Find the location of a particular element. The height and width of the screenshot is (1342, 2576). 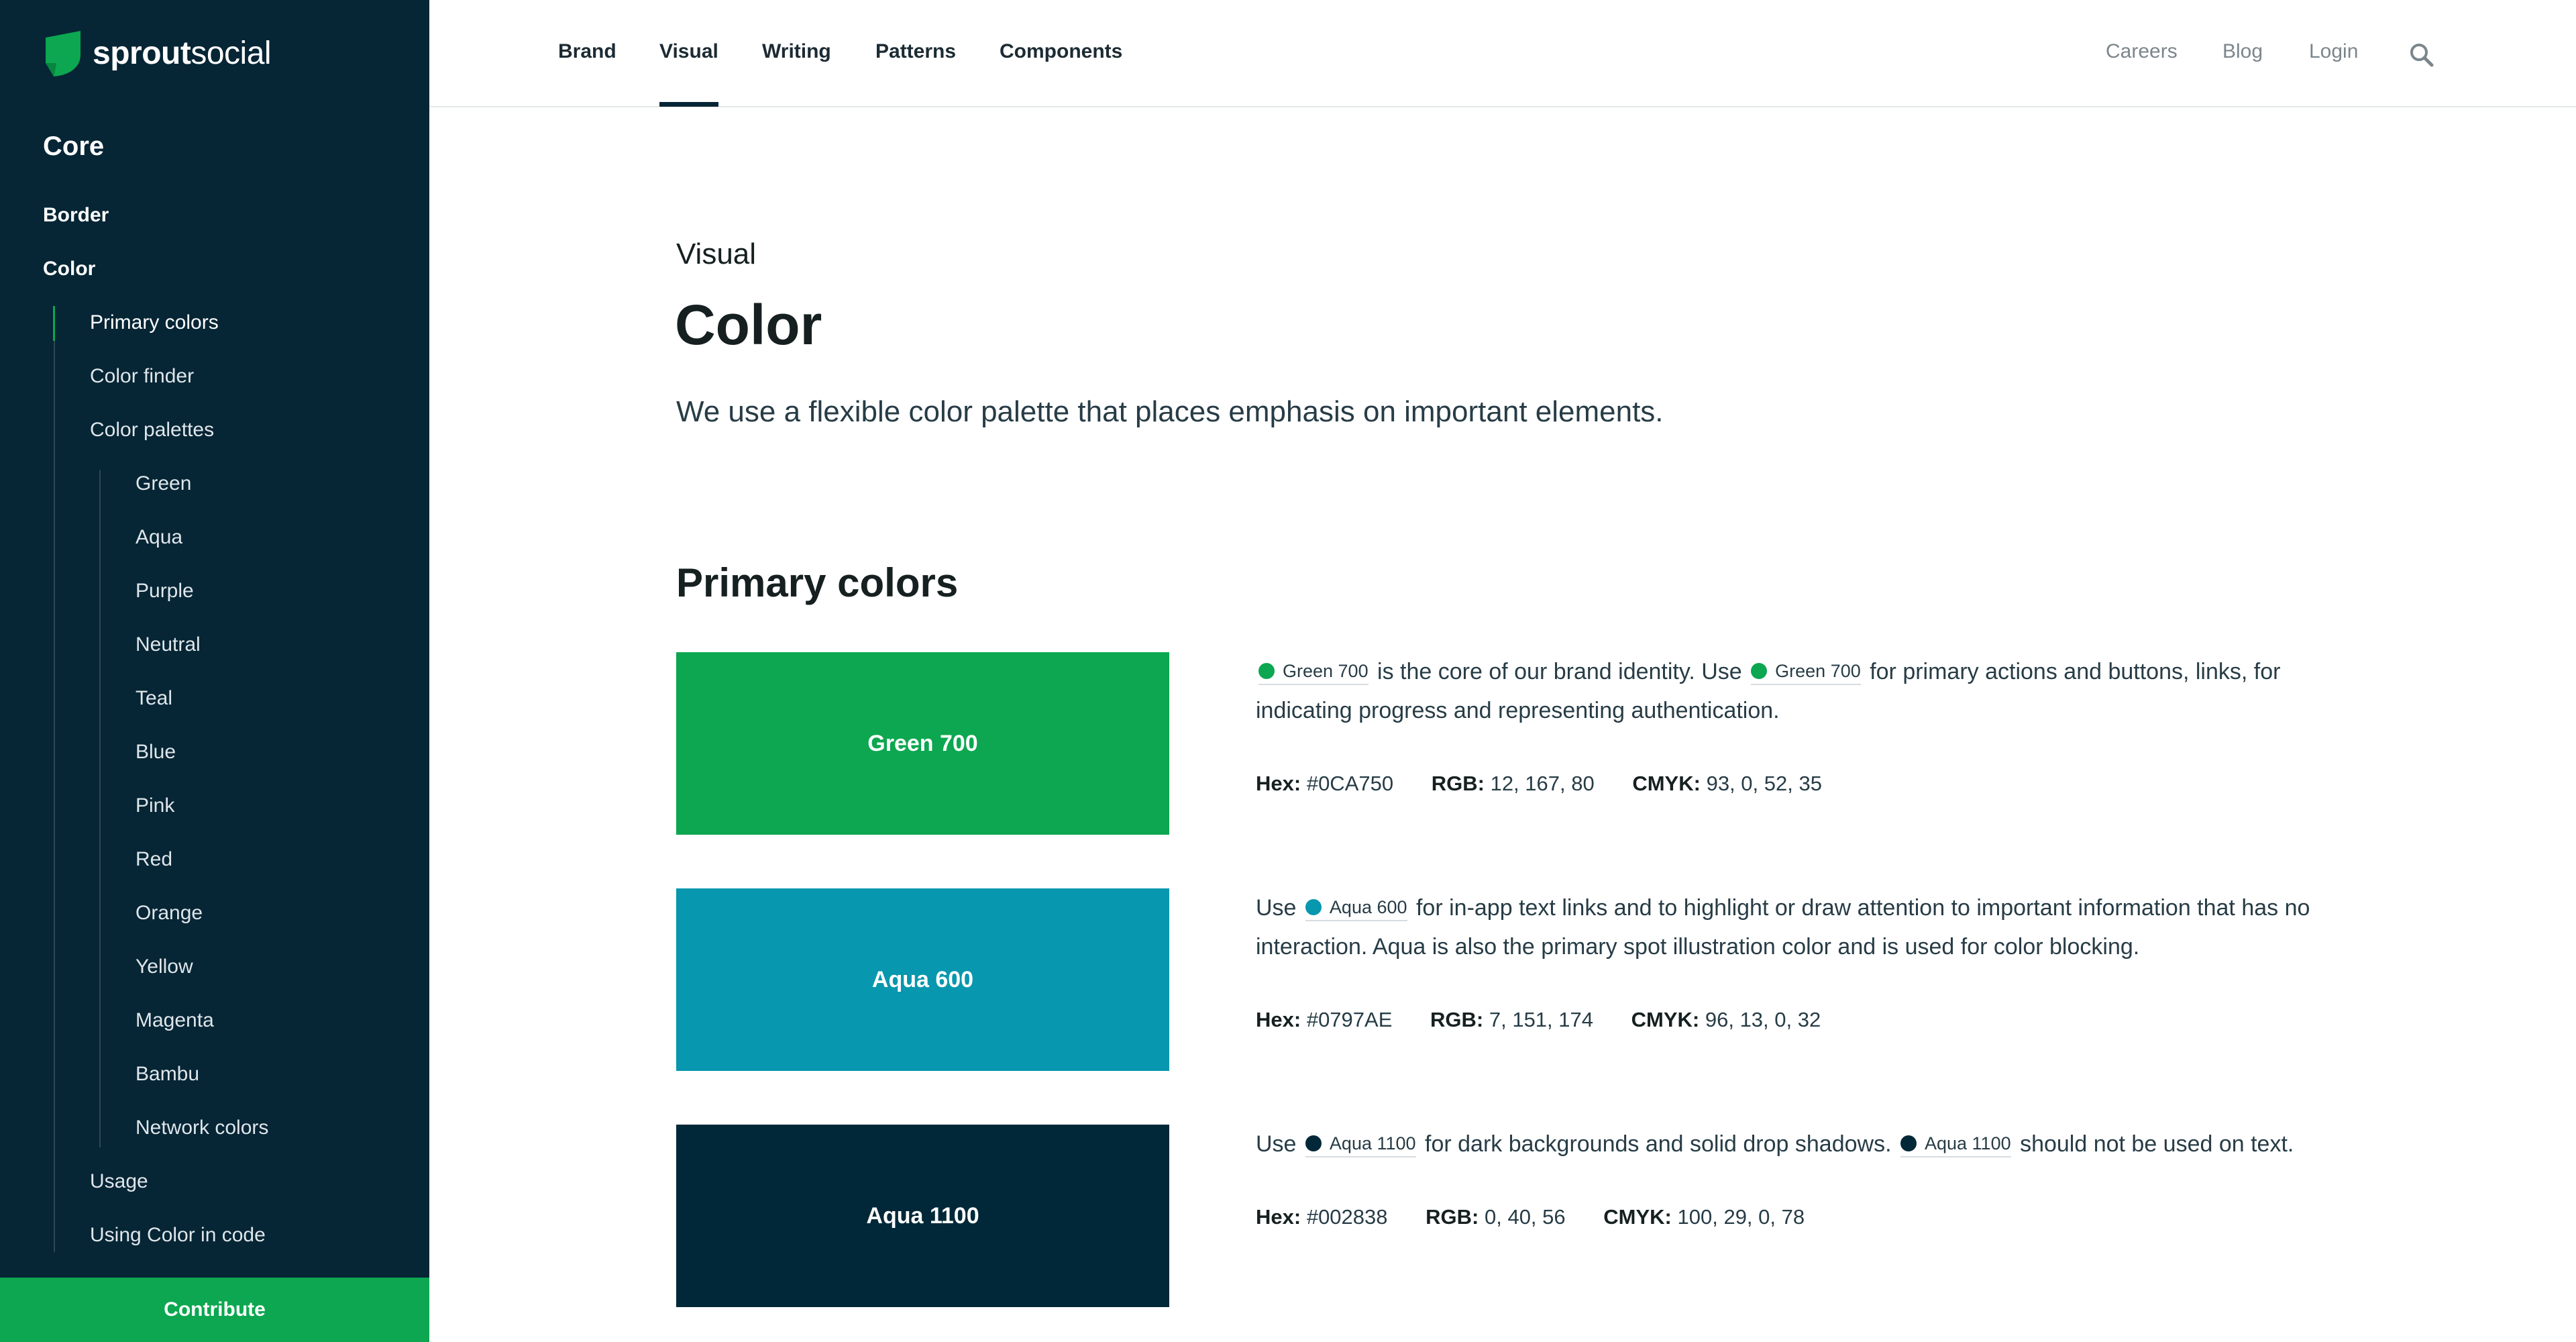

sidebar-item-color-finder: Color finder is located at coordinates (142, 376).